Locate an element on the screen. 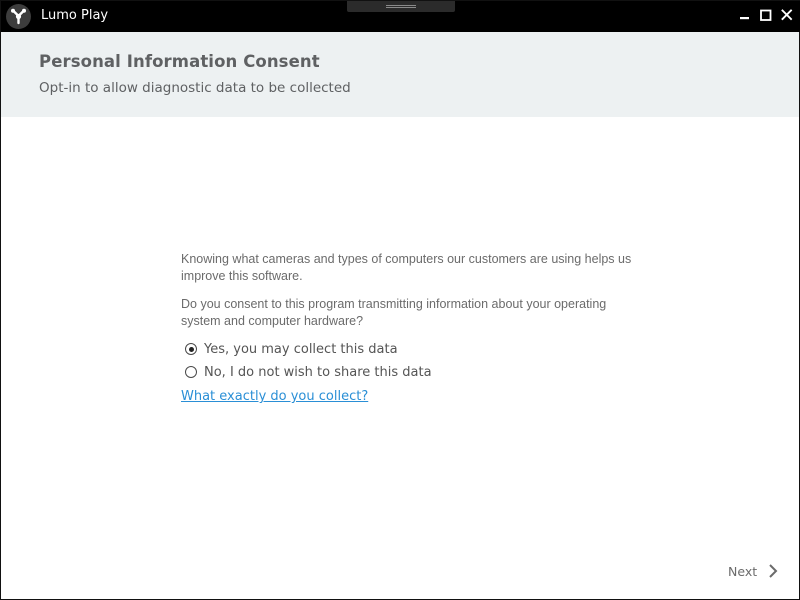 This screenshot has height=600, width=800. maximize-button is located at coordinates (766, 16).